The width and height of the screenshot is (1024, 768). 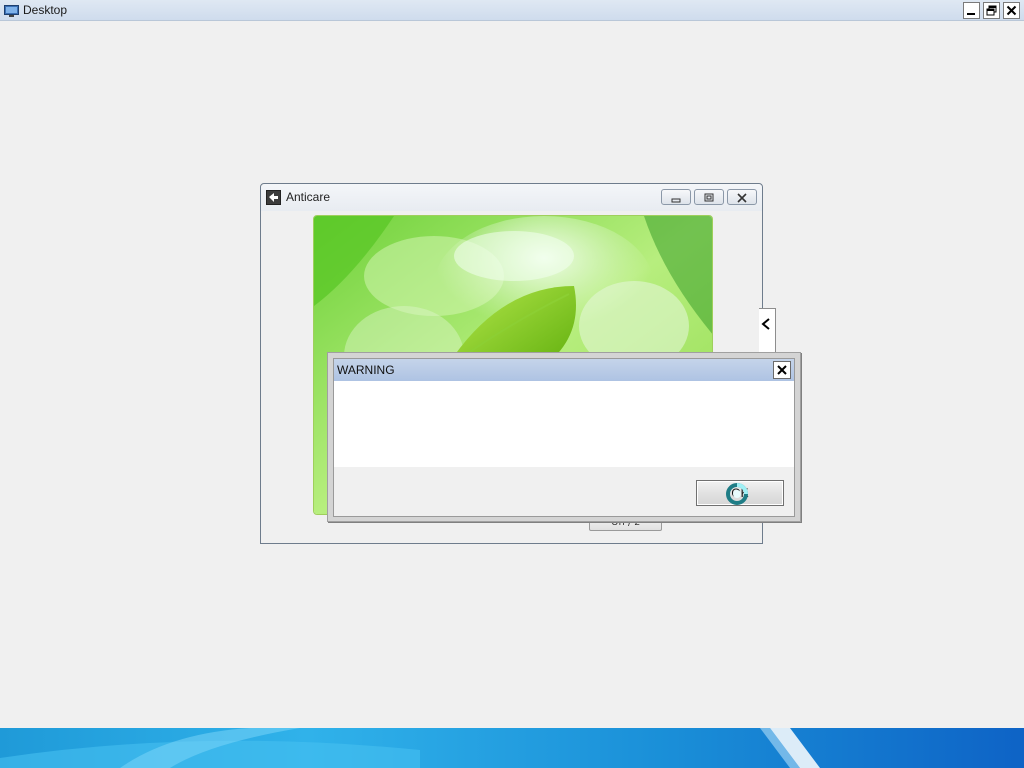 What do you see at coordinates (512, 10) in the screenshot?
I see `desktop-title-bar: Desktop` at bounding box center [512, 10].